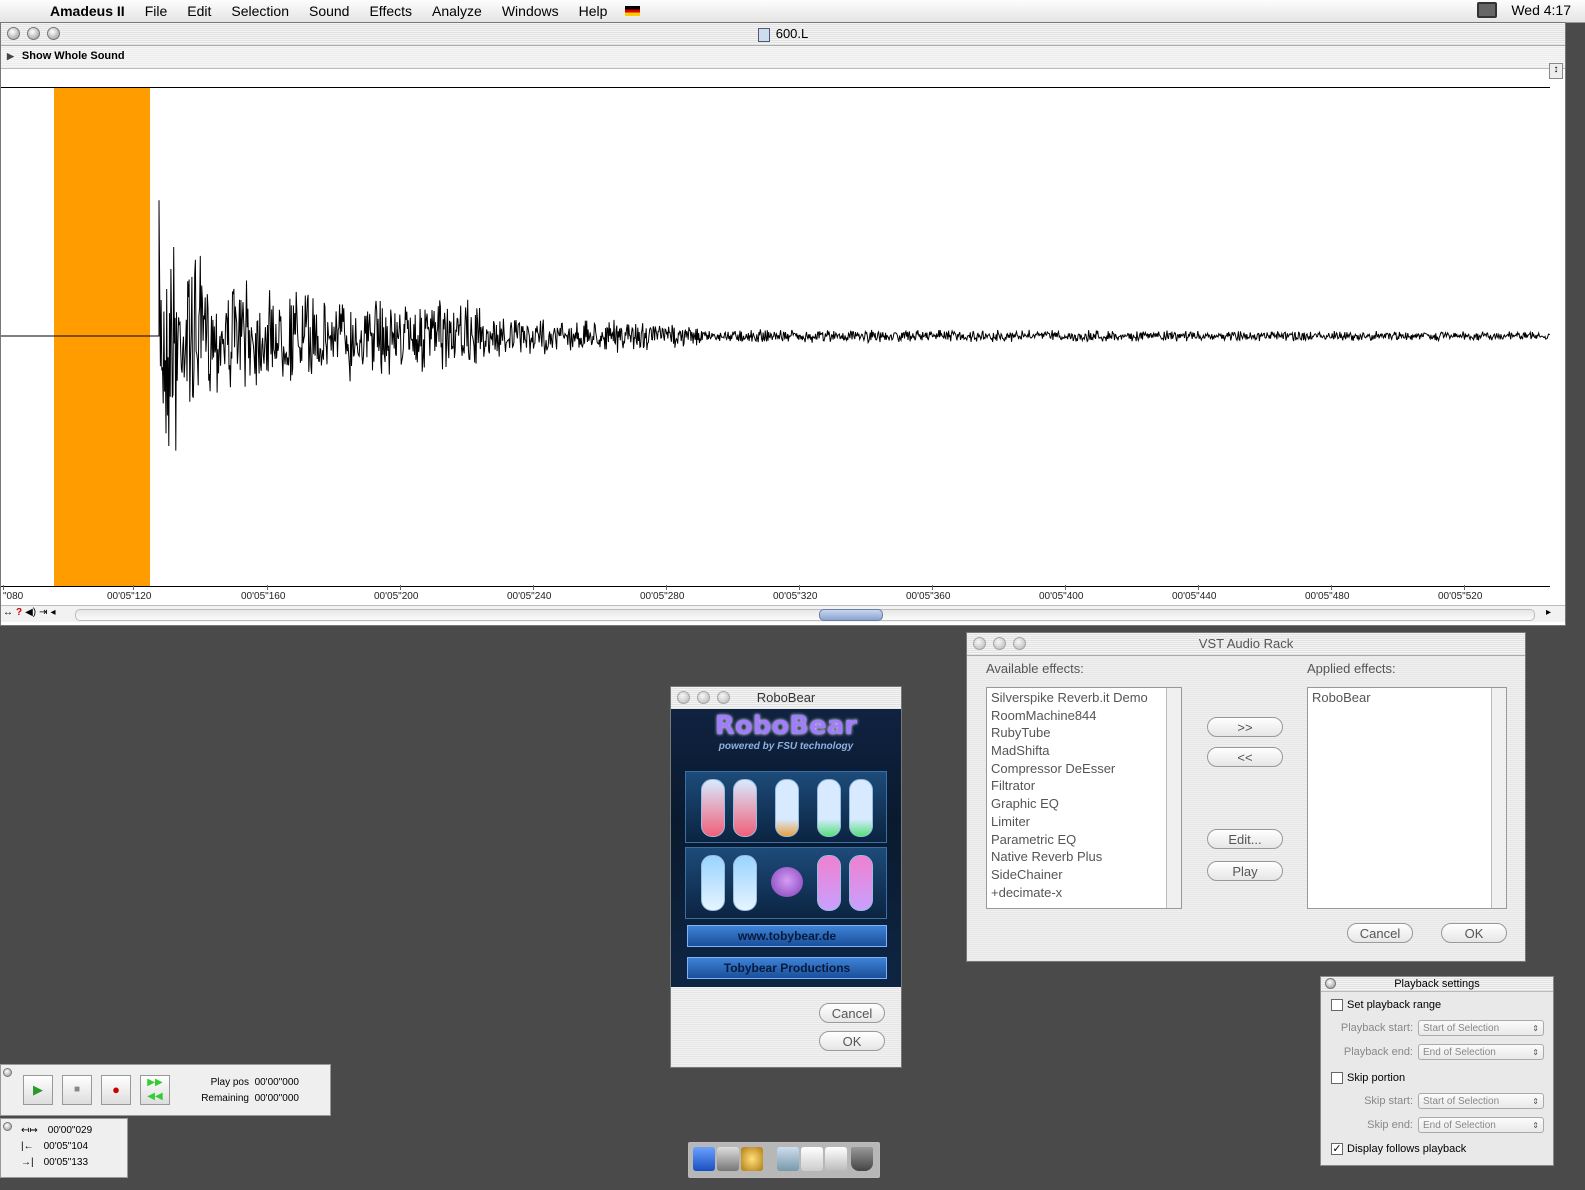 This screenshot has width=1585, height=1190. Describe the element at coordinates (1481, 1101) in the screenshot. I see `skip-start-select: Start of Selection ⇕` at that location.